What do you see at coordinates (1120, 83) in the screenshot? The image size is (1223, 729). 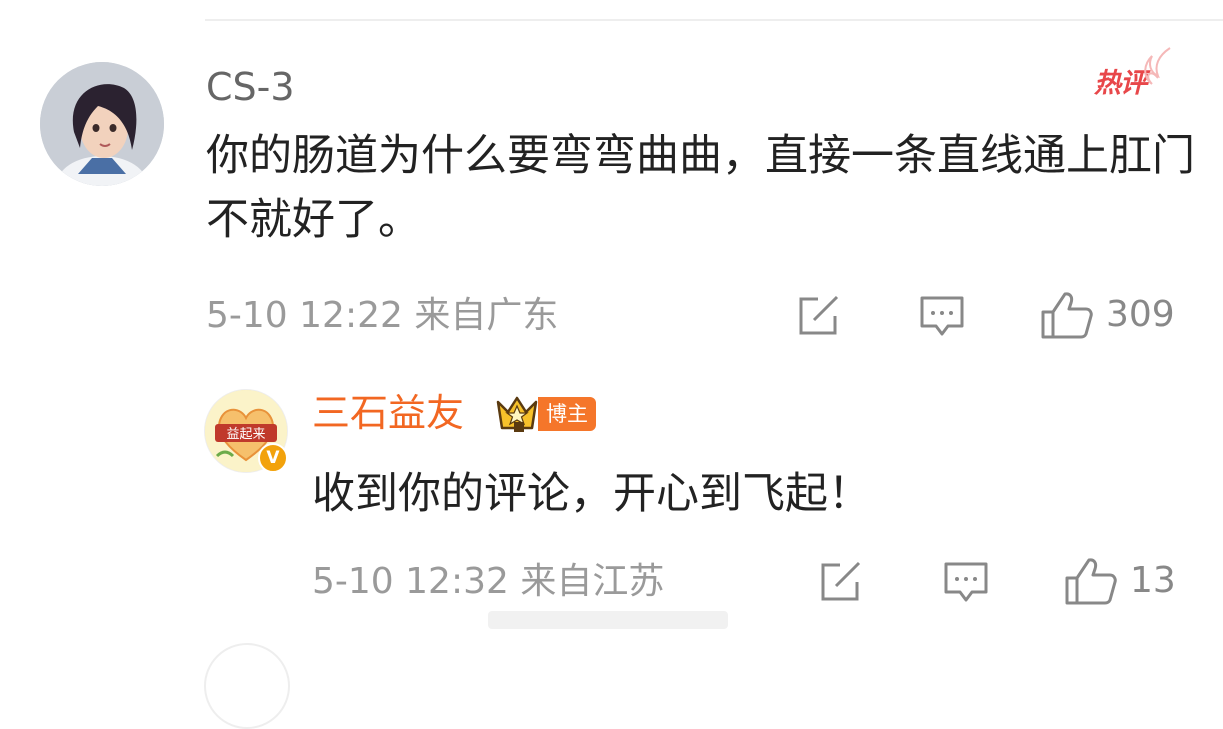 I see `hot-comment-badge: 热评` at bounding box center [1120, 83].